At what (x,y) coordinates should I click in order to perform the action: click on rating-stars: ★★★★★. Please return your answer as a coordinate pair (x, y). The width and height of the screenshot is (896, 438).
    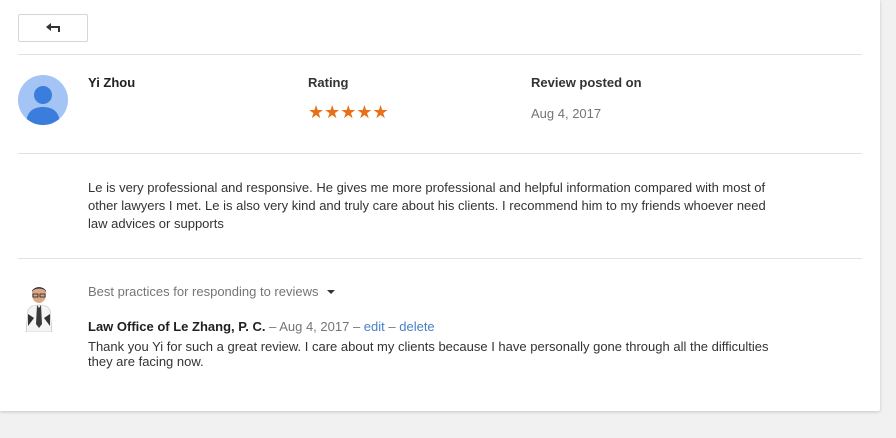
    Looking at the image, I should click on (348, 112).